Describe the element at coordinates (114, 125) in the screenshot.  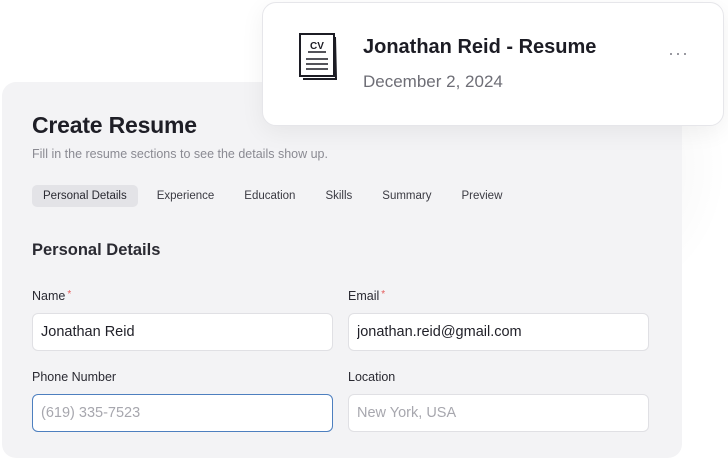
I see `page-title: Create Resume` at that location.